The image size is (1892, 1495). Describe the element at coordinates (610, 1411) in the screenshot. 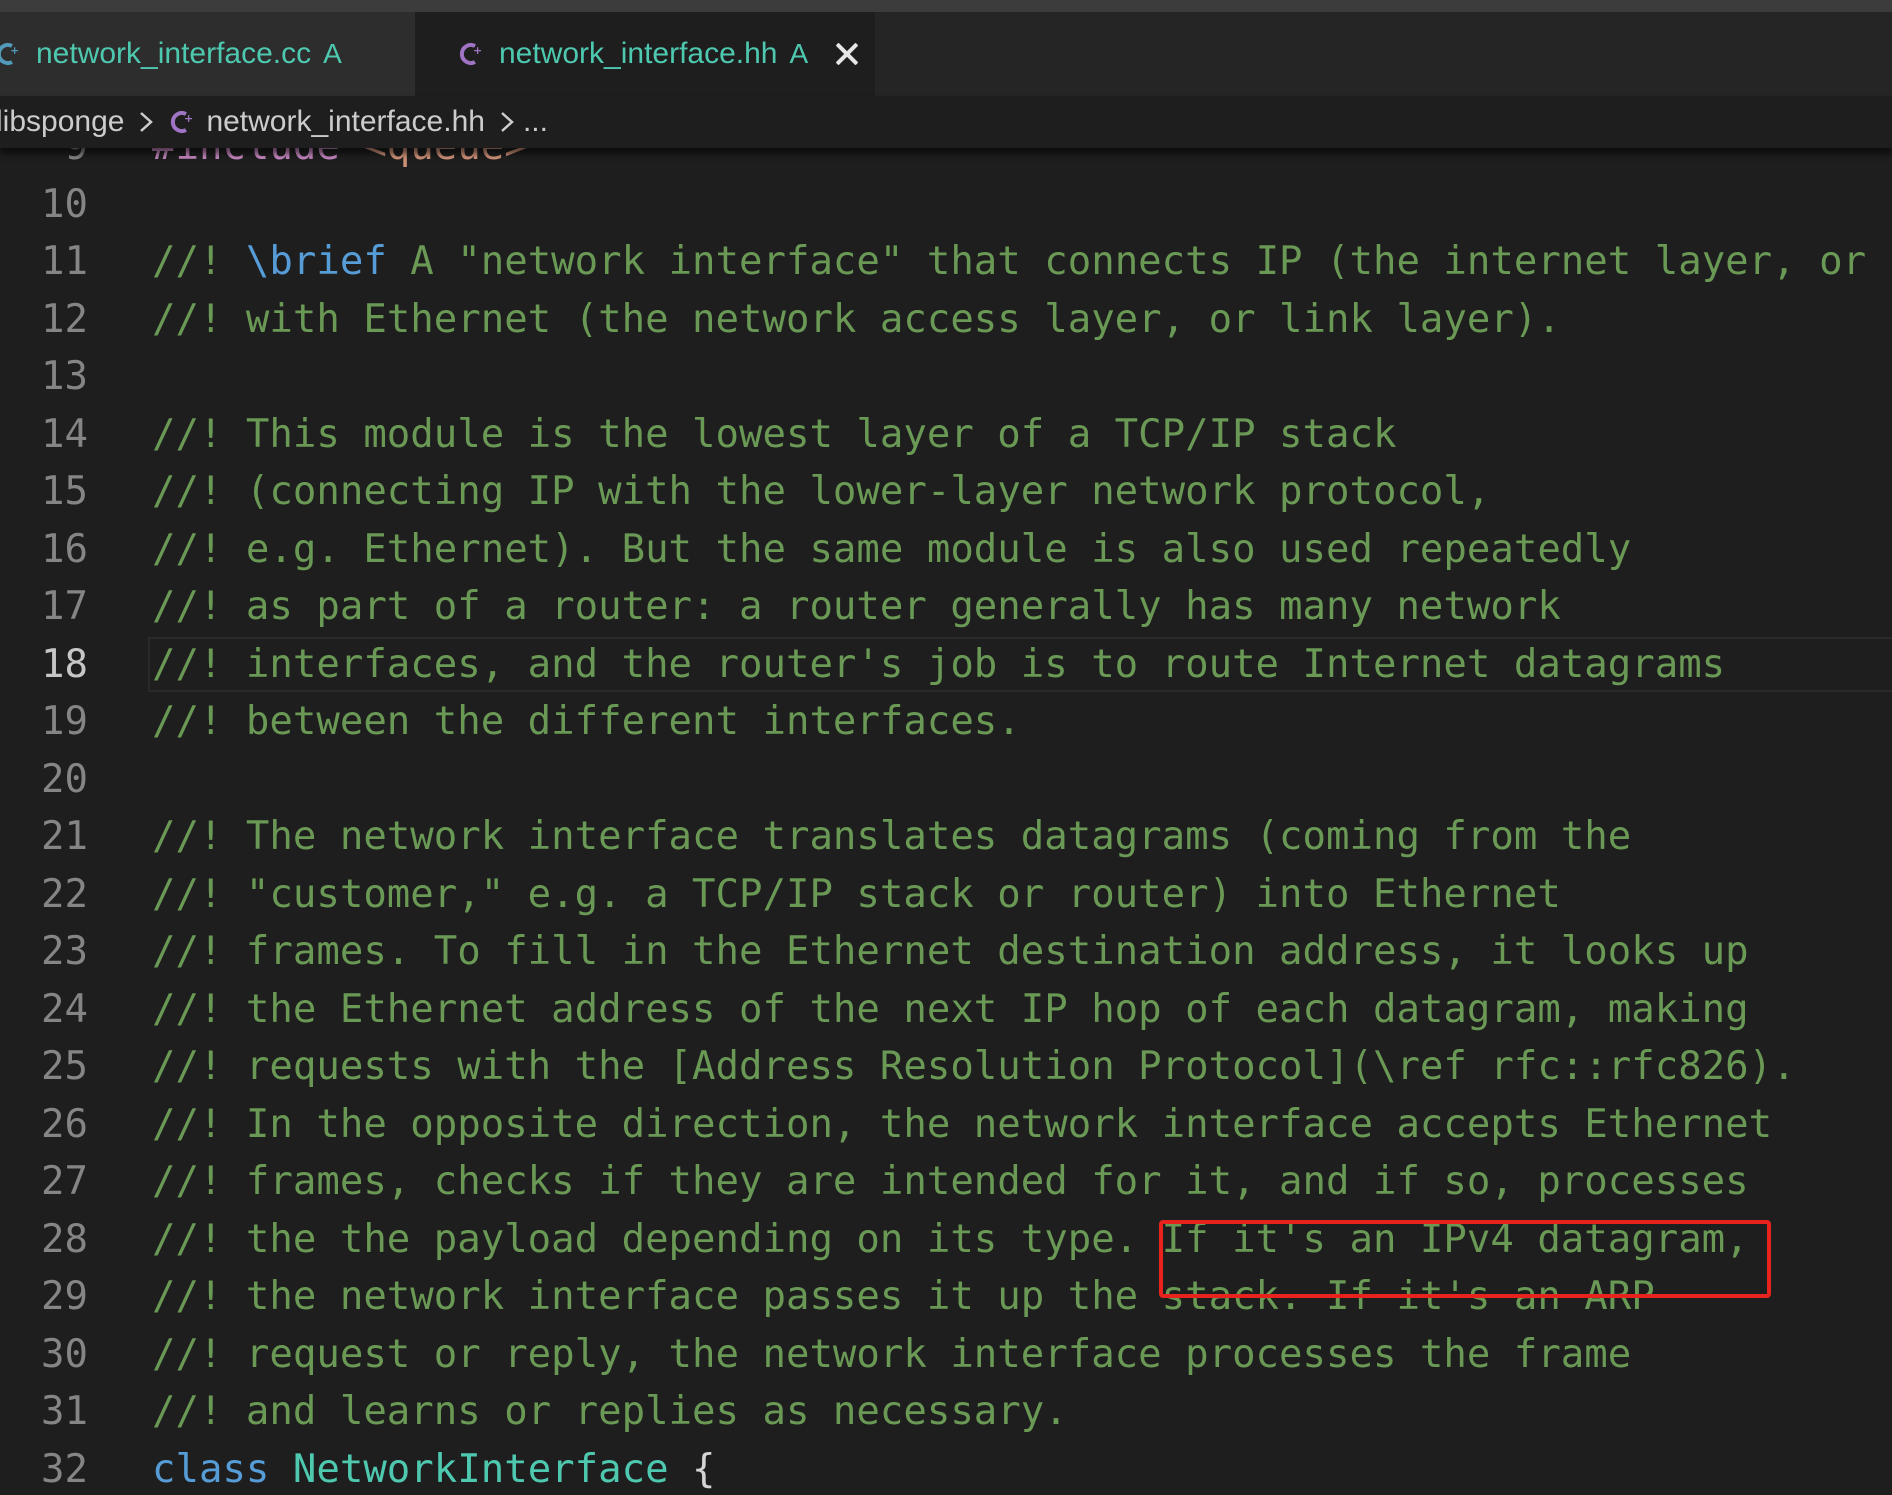

I see `code-token: //! and learns or replies as necessary.` at that location.